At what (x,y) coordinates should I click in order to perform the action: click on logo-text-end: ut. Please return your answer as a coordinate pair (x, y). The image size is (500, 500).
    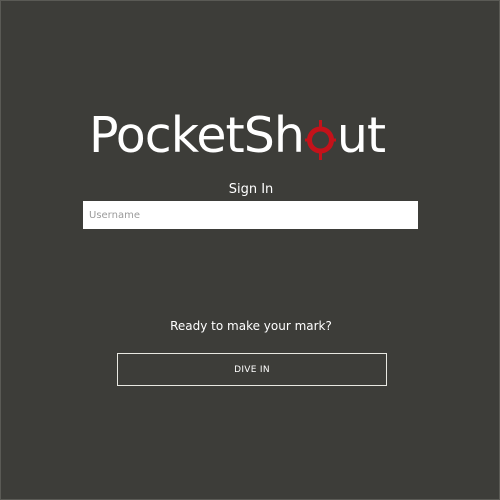
    Looking at the image, I should click on (361, 135).